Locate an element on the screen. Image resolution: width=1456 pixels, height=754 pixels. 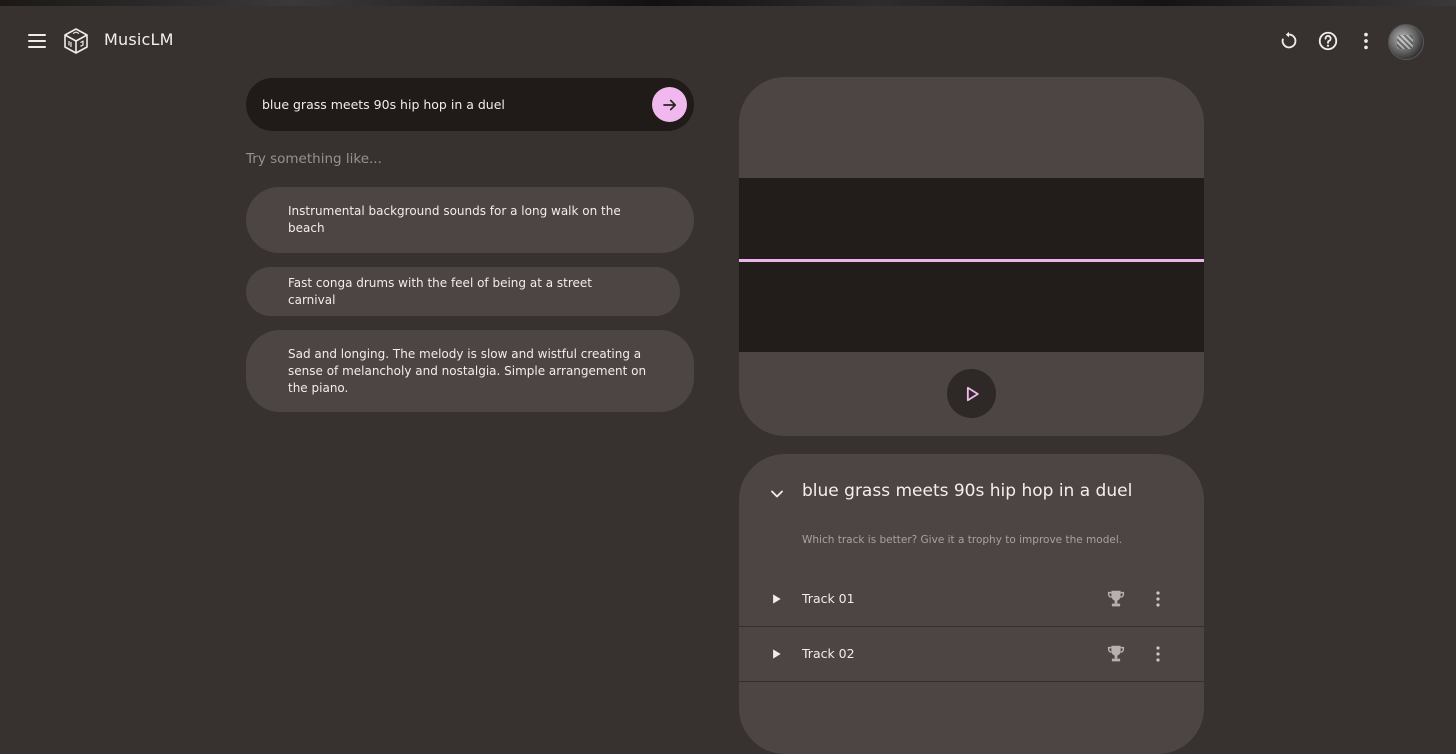
waveform-line is located at coordinates (971, 260).